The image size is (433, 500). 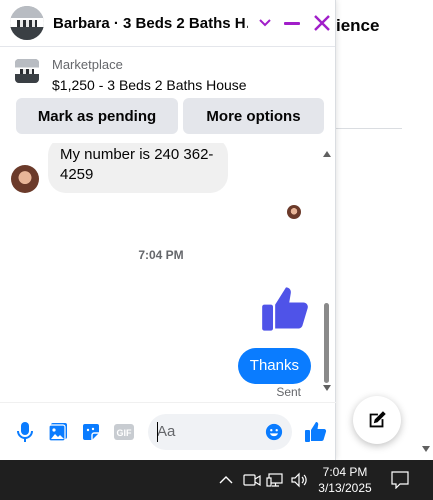 I want to click on message-composer: GIF, so click(x=168, y=431).